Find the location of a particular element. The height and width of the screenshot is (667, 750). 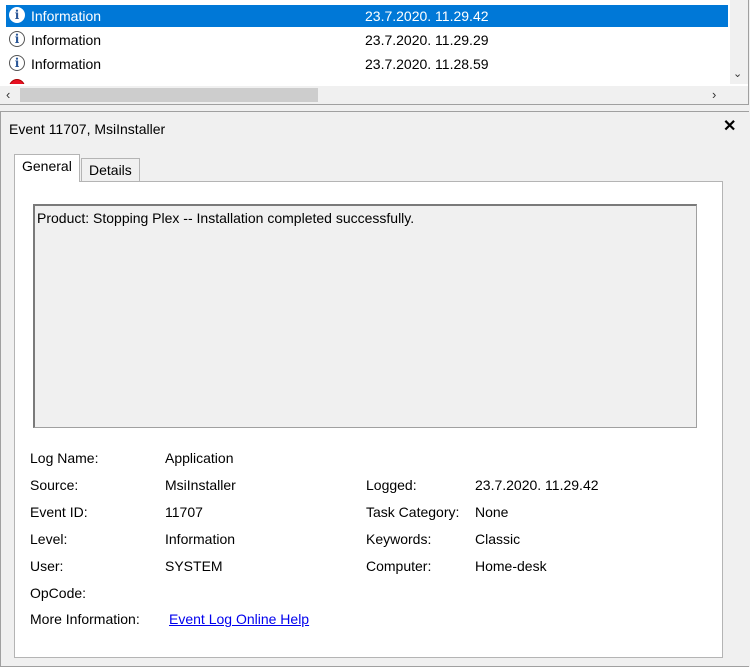

user-value: SYSTEM is located at coordinates (194, 566).